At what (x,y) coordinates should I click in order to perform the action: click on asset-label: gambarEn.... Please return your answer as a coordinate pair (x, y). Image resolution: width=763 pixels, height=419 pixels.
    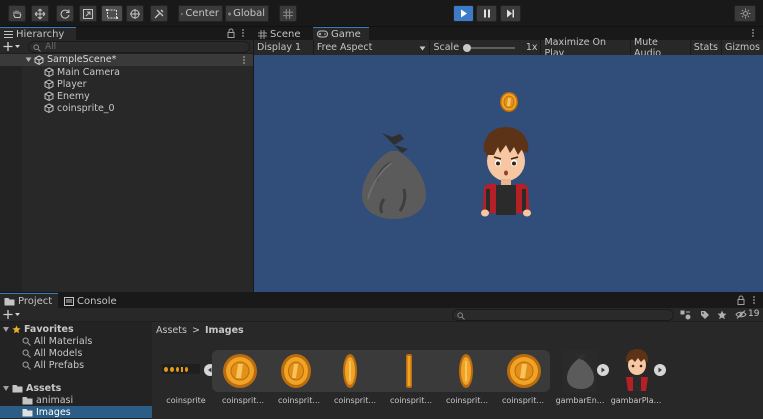
    Looking at the image, I should click on (580, 400).